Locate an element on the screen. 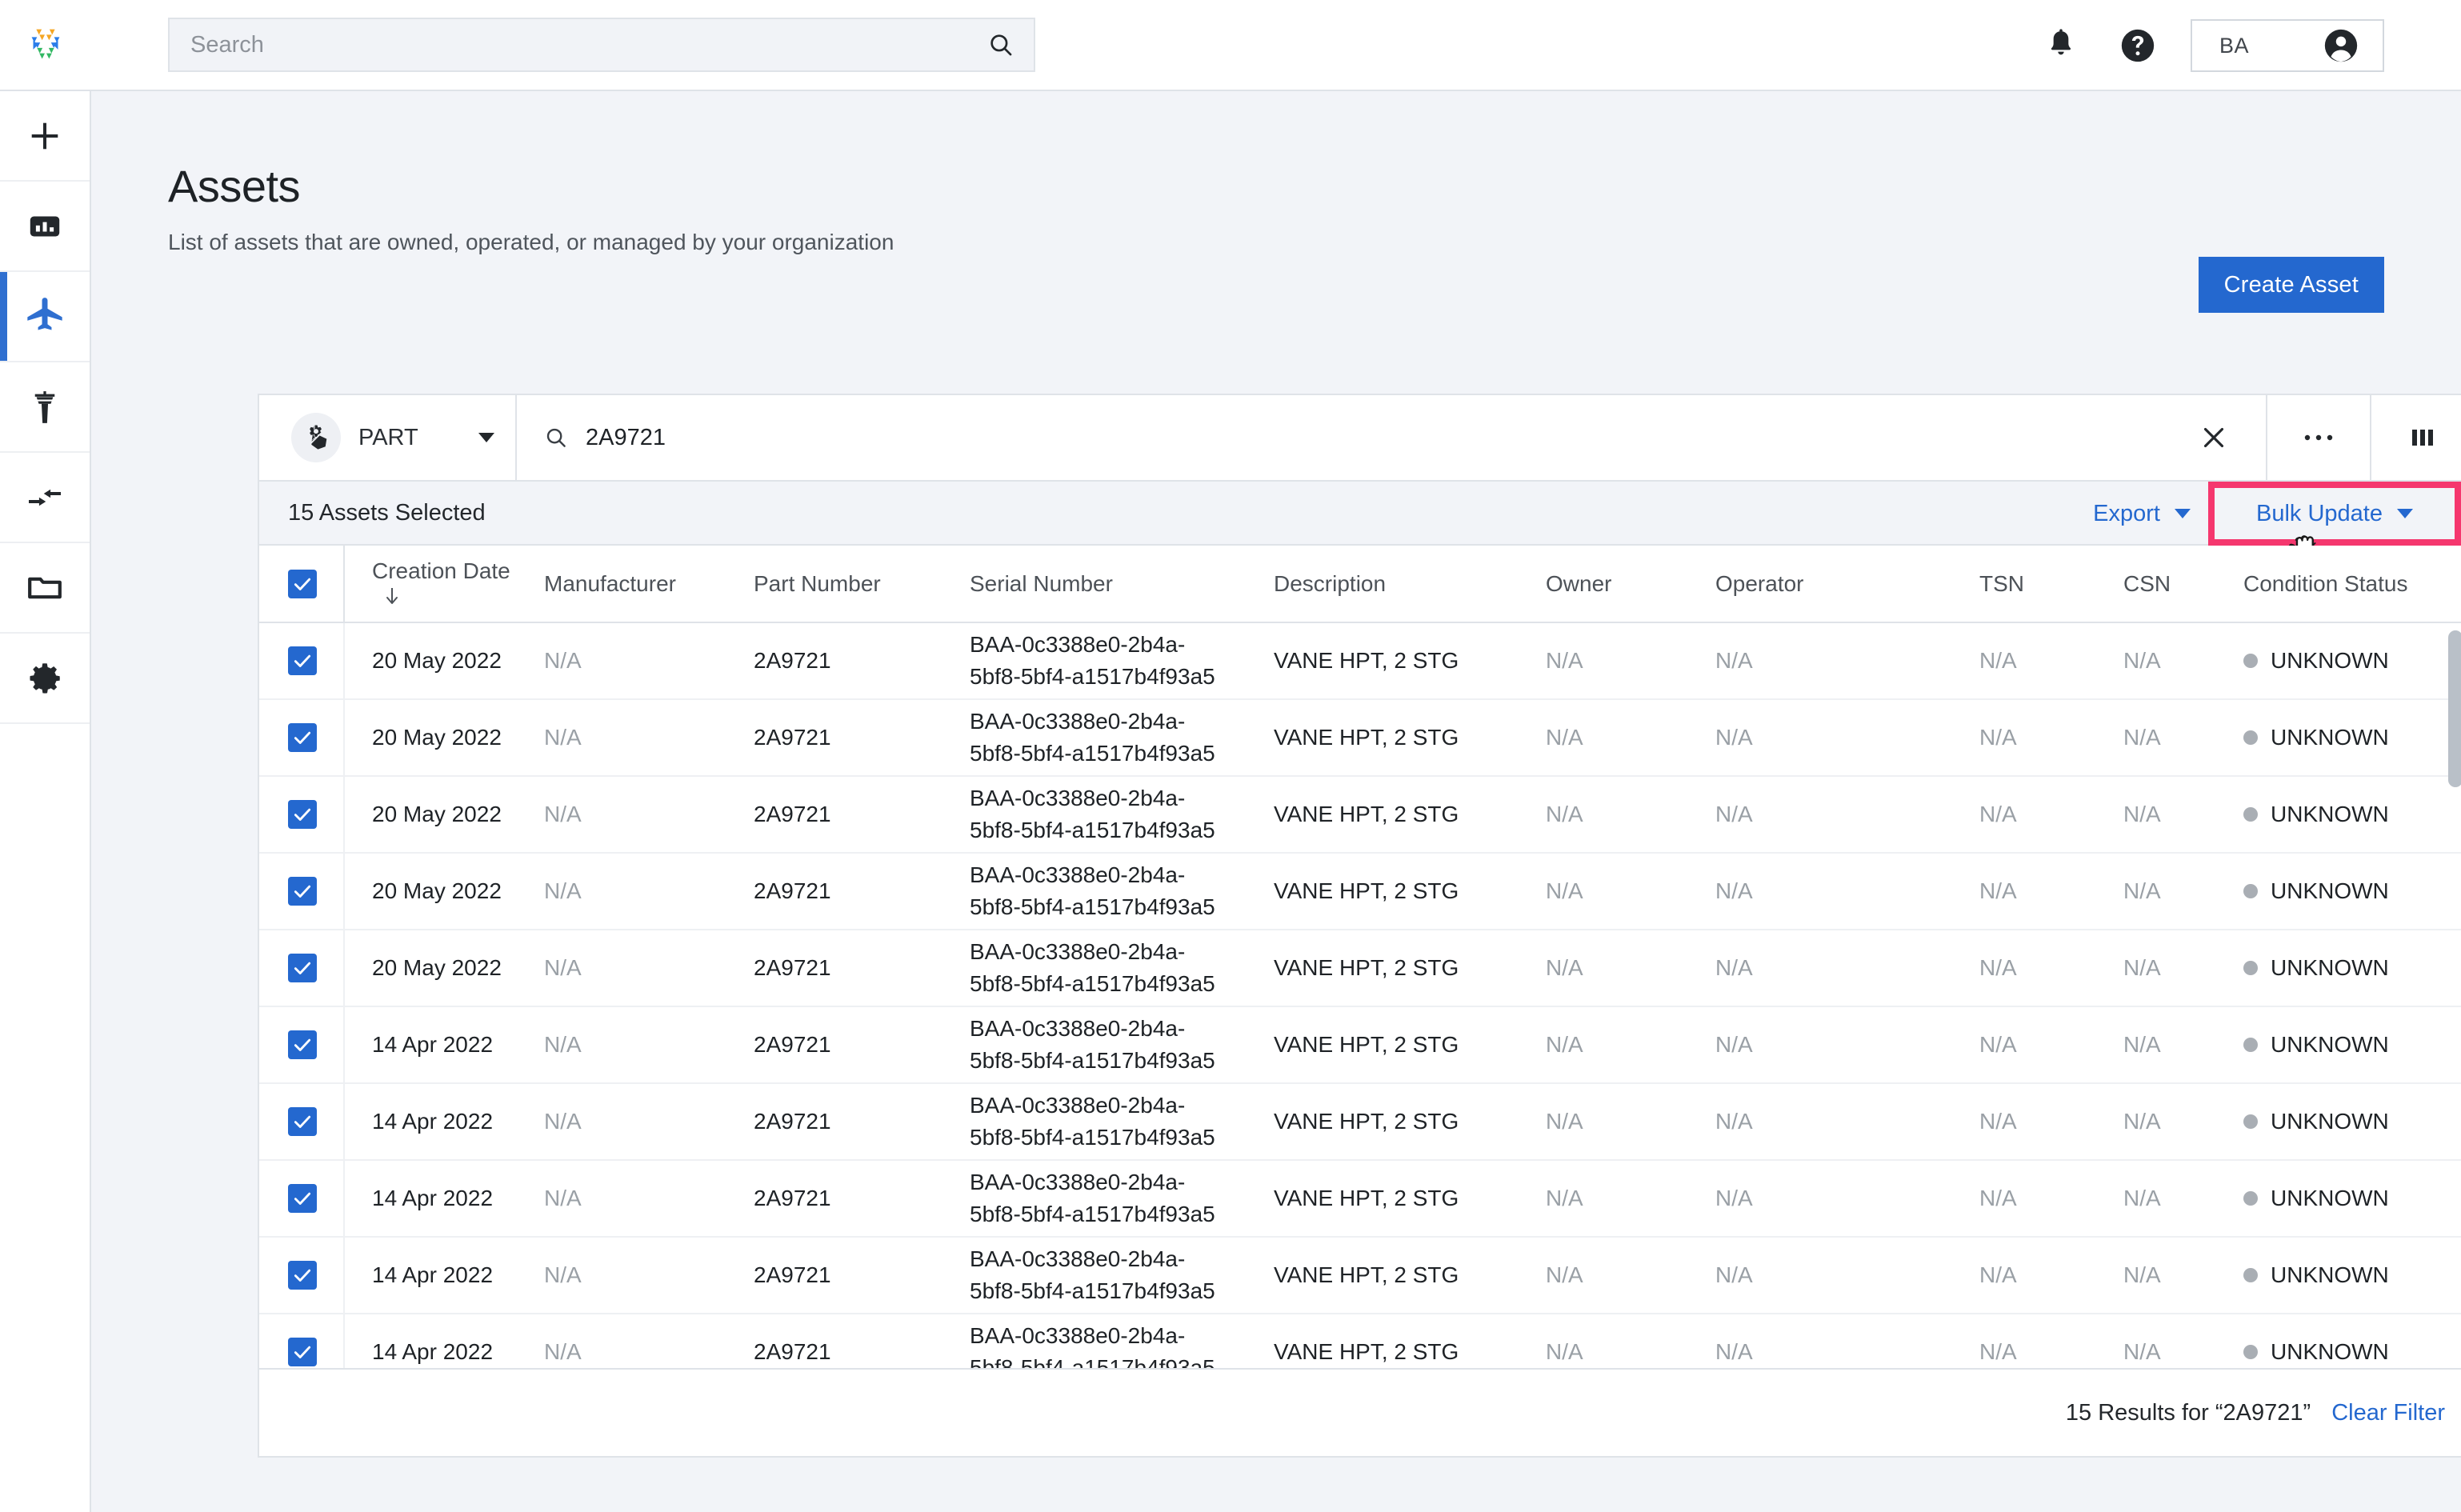 The image size is (2461, 1512). search-input is located at coordinates (588, 44).